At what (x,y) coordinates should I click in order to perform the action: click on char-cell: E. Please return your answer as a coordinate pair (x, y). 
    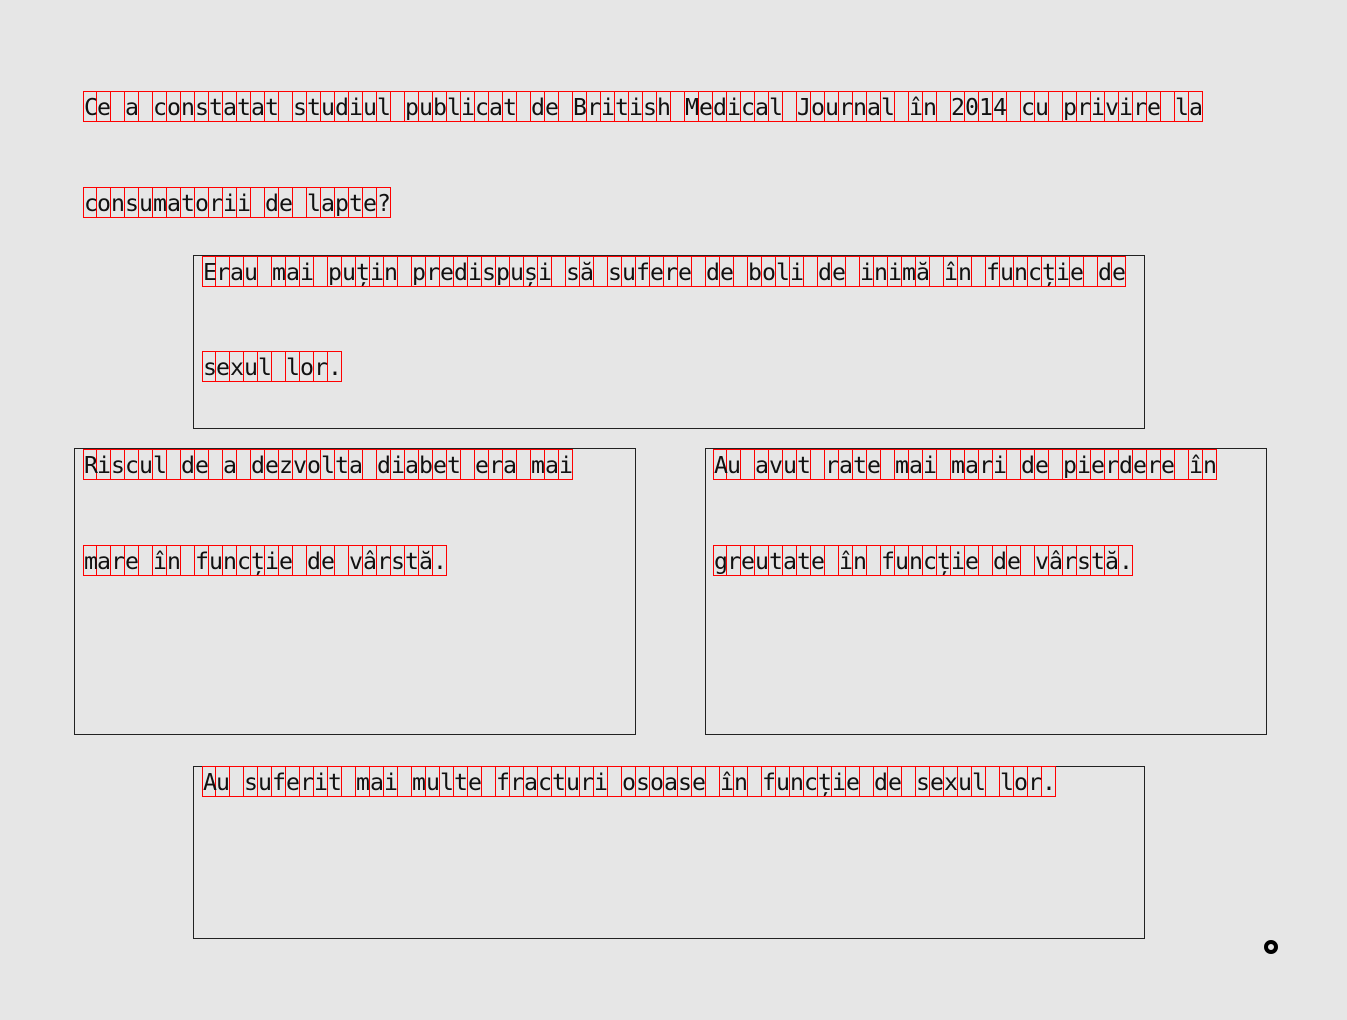
    Looking at the image, I should click on (209, 271).